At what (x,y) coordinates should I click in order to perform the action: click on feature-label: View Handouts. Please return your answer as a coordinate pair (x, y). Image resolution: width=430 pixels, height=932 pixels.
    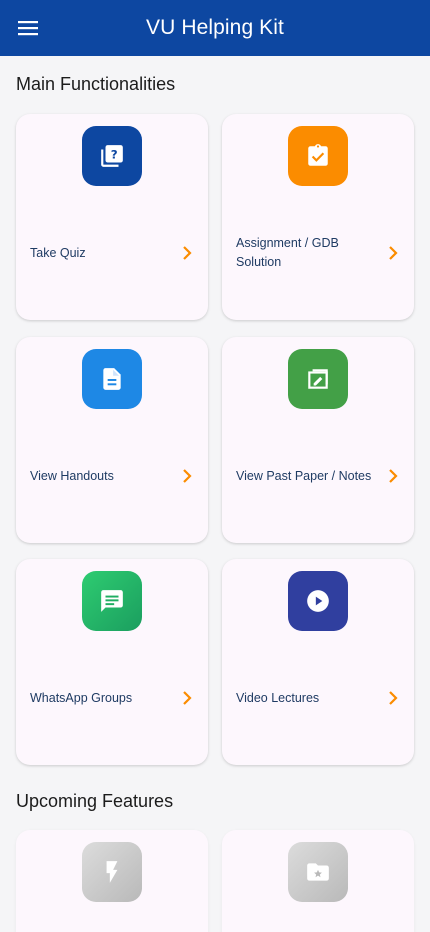
    Looking at the image, I should click on (72, 475).